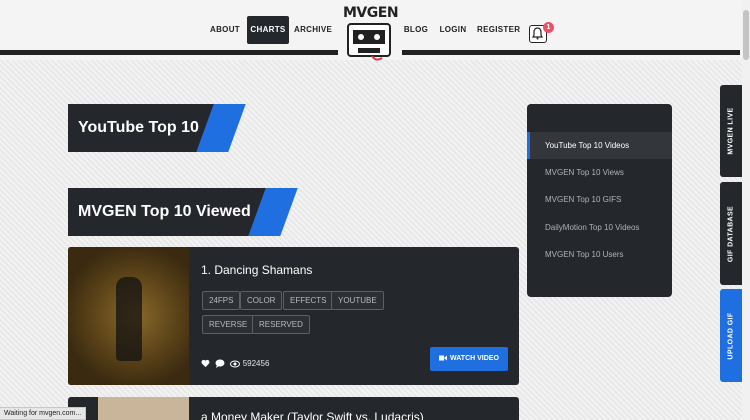  What do you see at coordinates (221, 300) in the screenshot?
I see `video-tag: 24FPS` at bounding box center [221, 300].